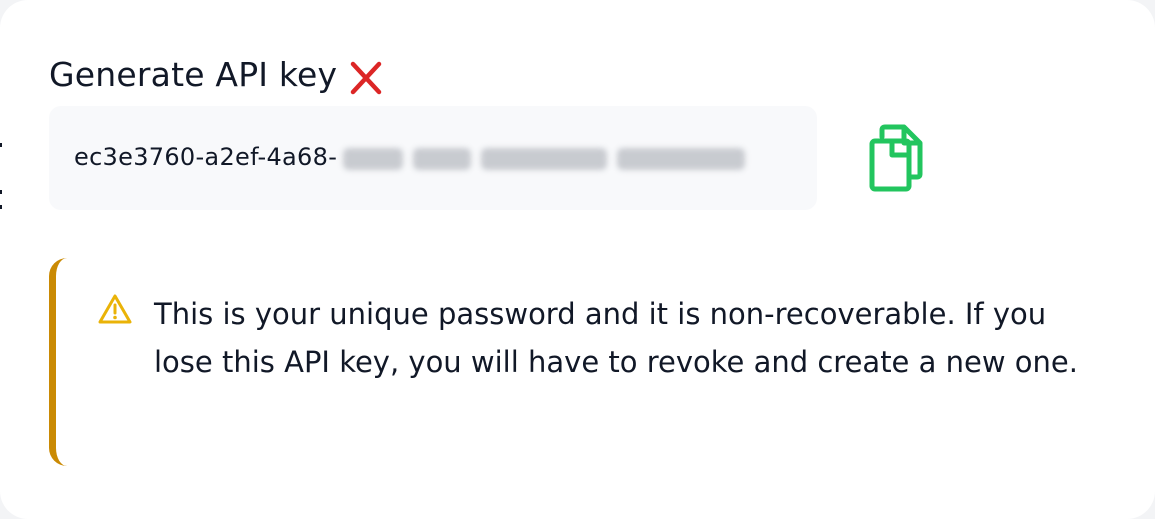  Describe the element at coordinates (543, 158) in the screenshot. I see `api-key-obscured` at that location.